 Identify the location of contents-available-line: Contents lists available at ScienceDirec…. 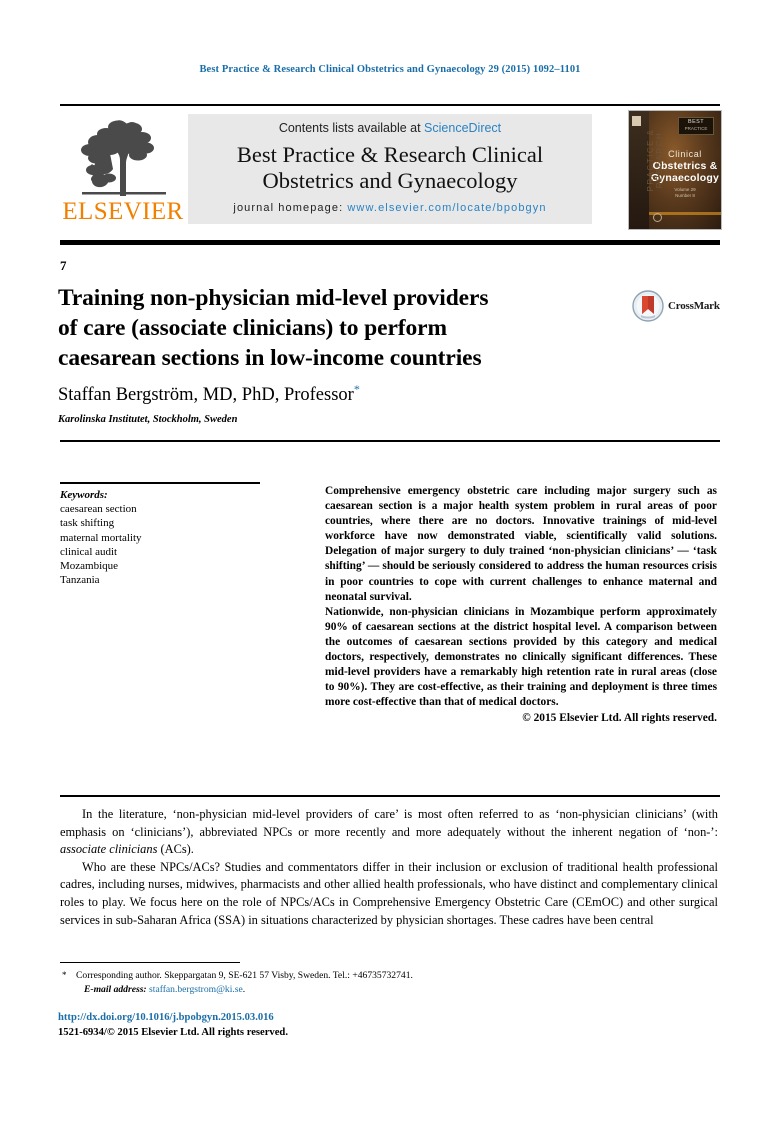
(390, 128).